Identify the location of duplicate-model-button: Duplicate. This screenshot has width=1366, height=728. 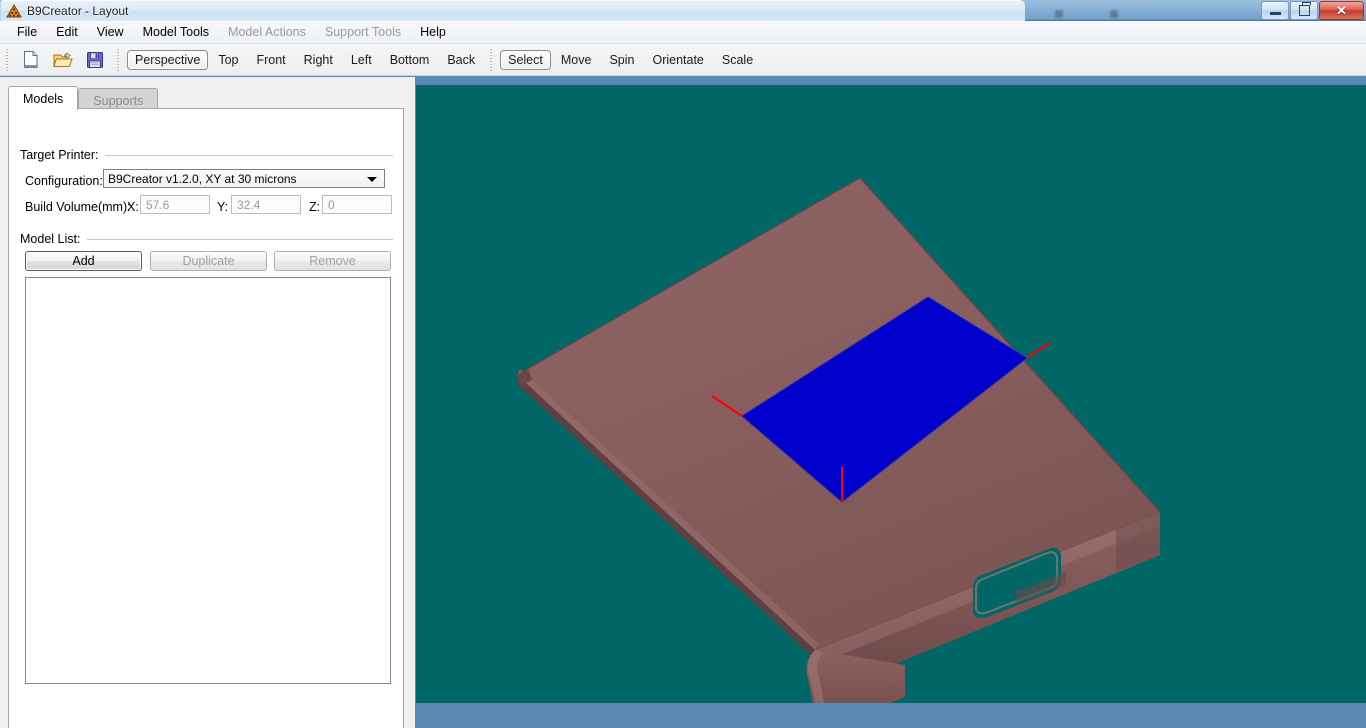
(208, 261).